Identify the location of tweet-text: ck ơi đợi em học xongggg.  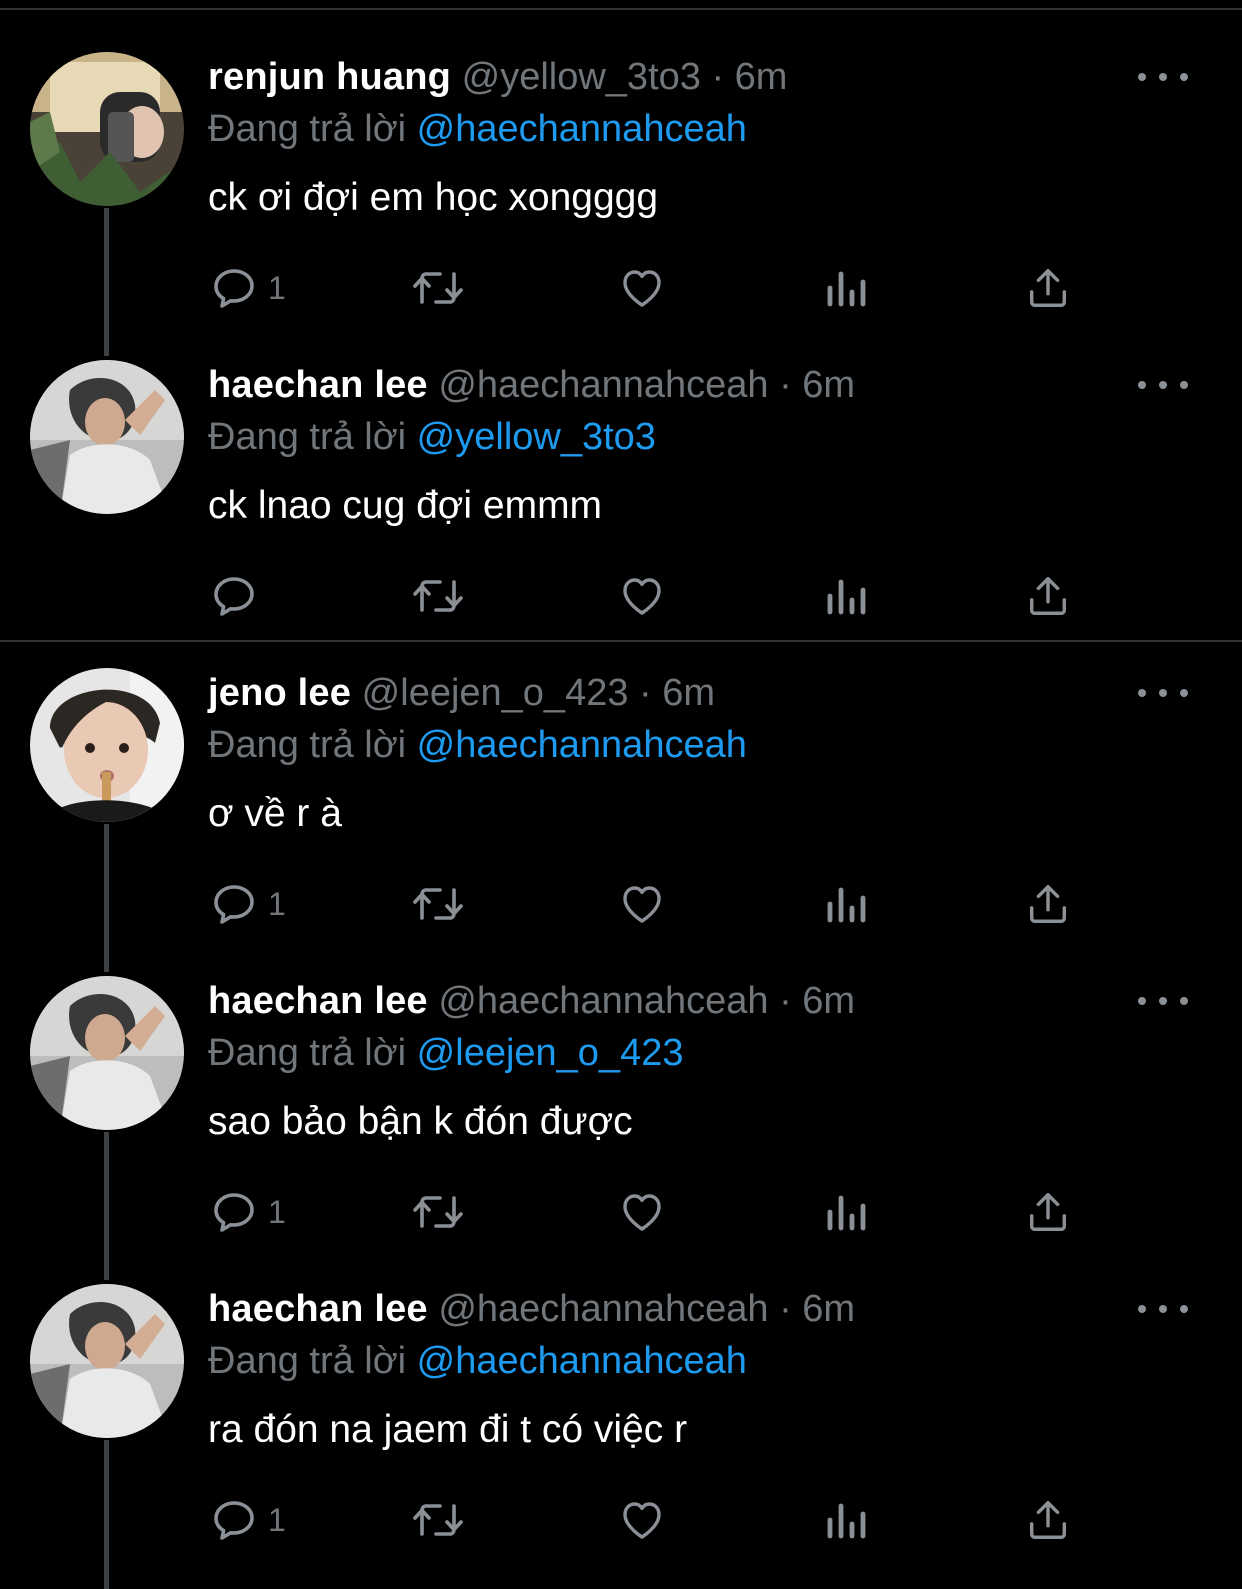
(433, 197).